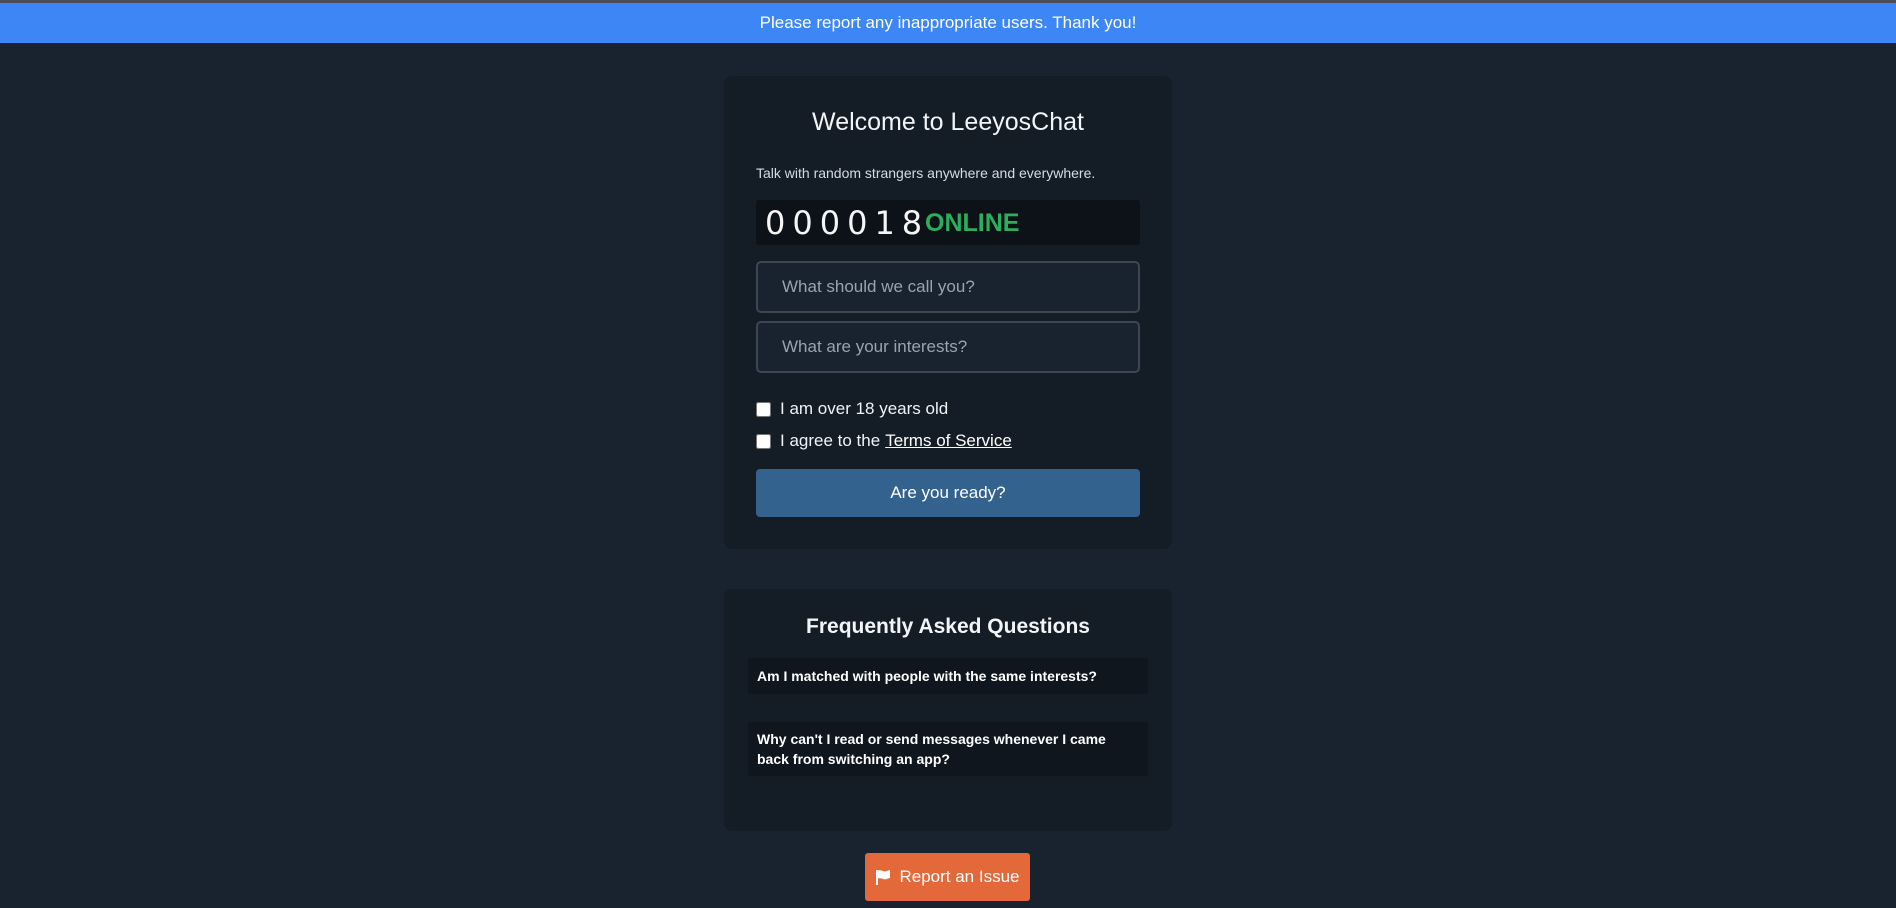  I want to click on age-checkbox, so click(763, 409).